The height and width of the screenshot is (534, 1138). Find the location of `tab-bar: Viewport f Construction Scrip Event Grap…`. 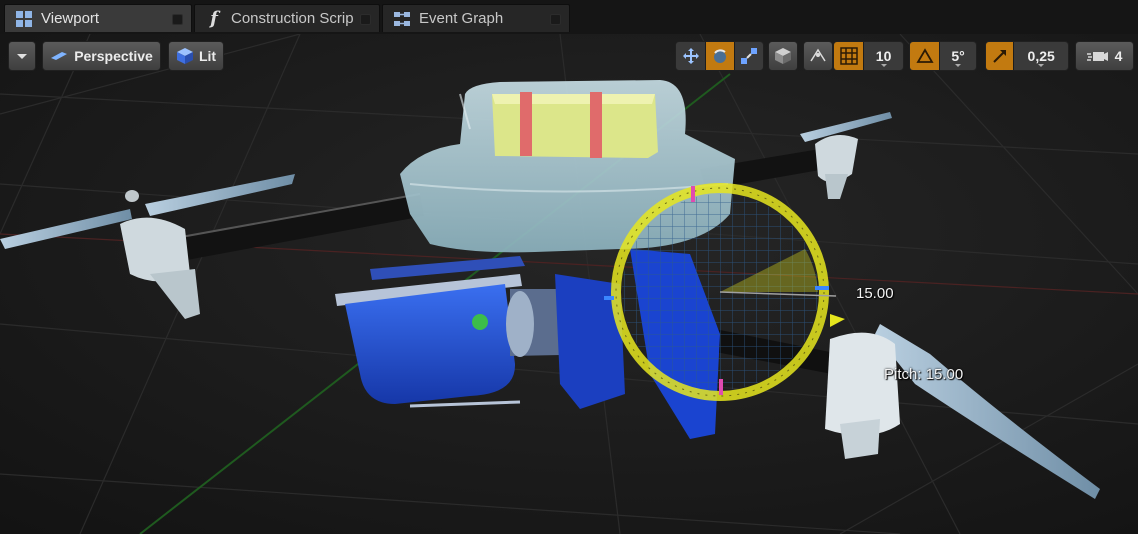

tab-bar: Viewport f Construction Scrip Event Grap… is located at coordinates (569, 17).